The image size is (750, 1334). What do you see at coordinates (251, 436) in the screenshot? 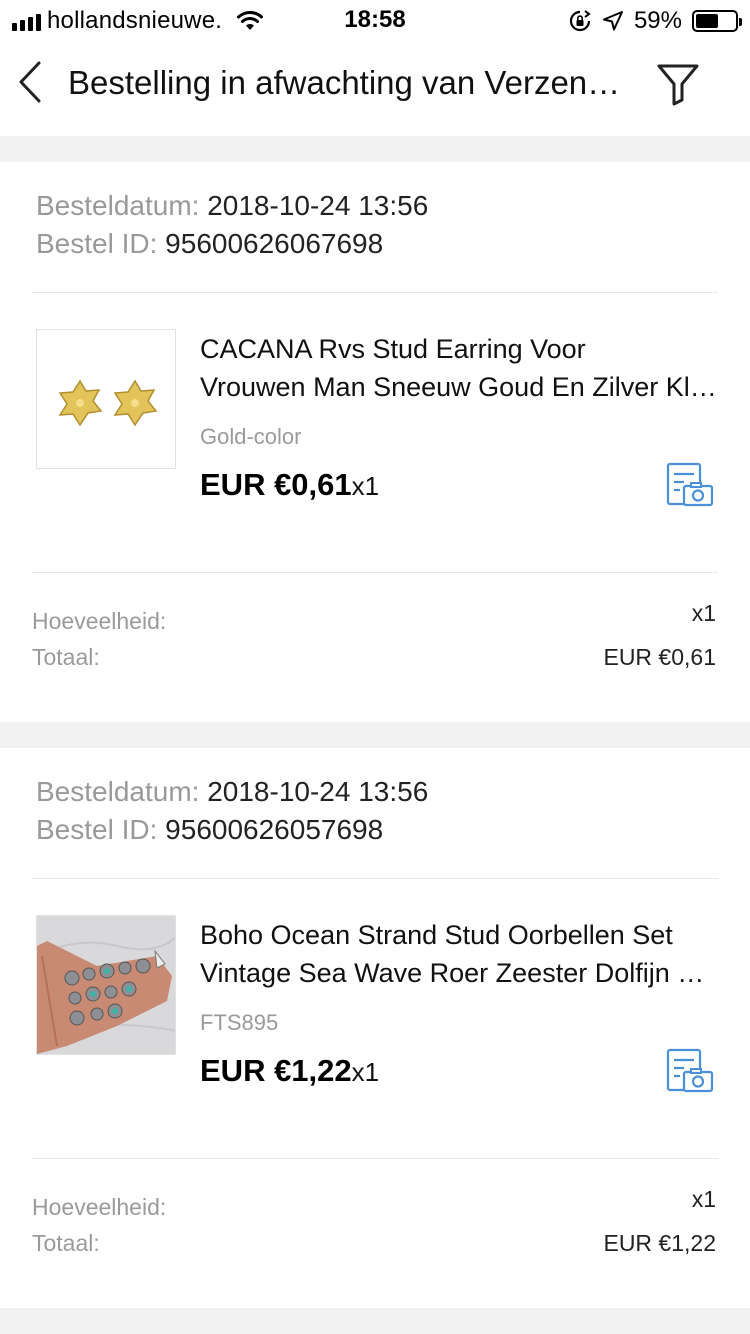
I see `product-variant: Gold-color` at bounding box center [251, 436].